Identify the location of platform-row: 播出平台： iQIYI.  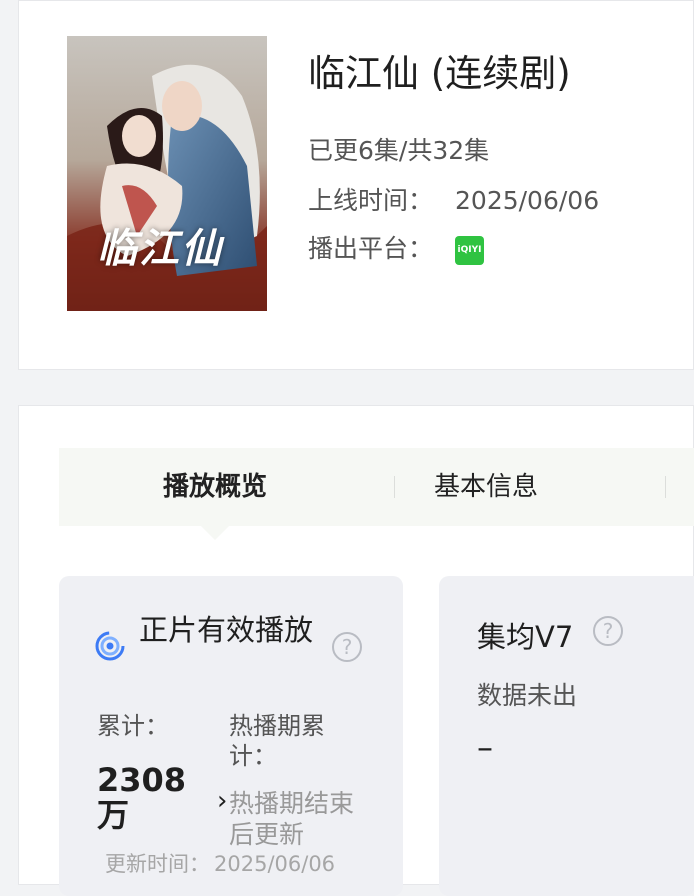
(396, 247).